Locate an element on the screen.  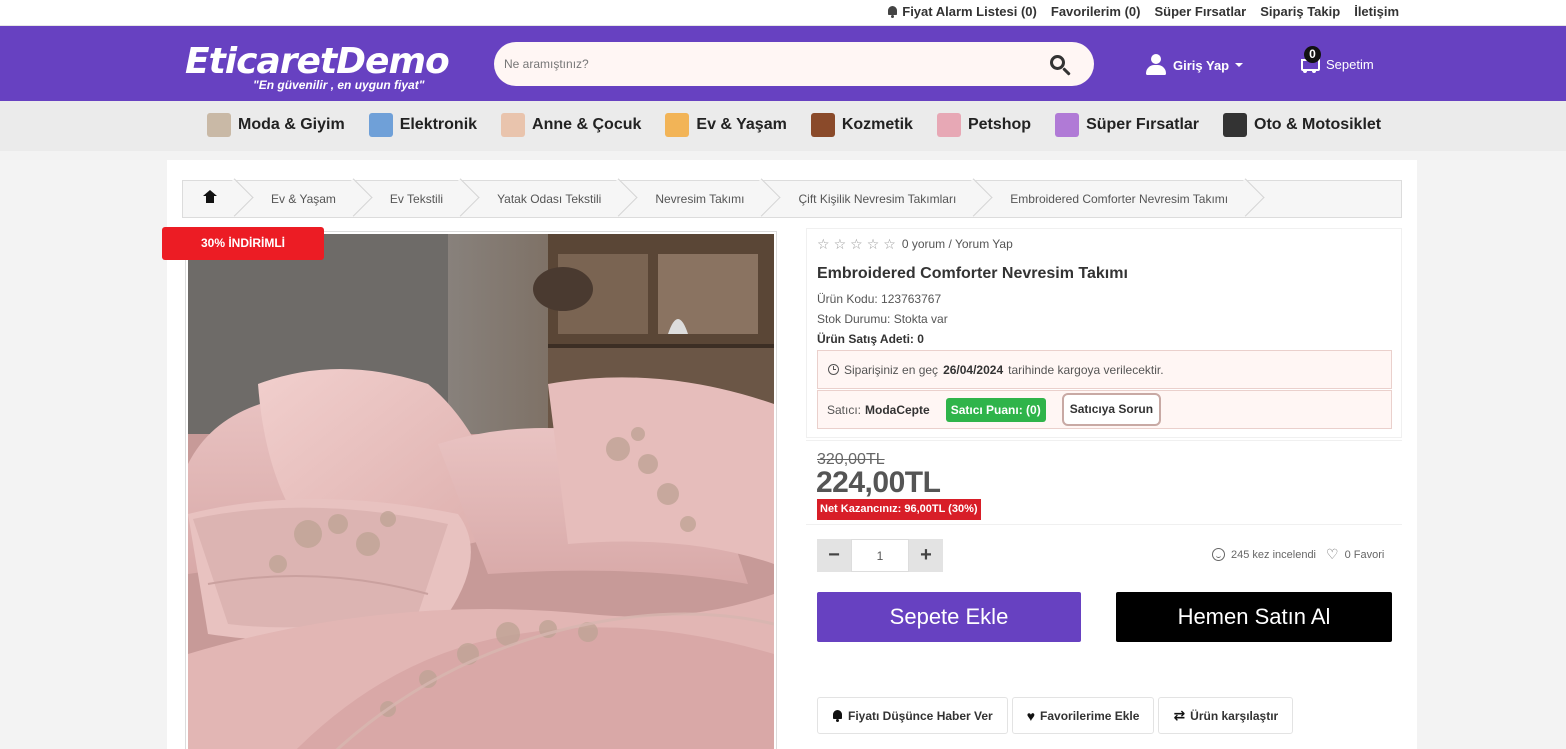
breadcrumb-home is located at coordinates (211, 199).